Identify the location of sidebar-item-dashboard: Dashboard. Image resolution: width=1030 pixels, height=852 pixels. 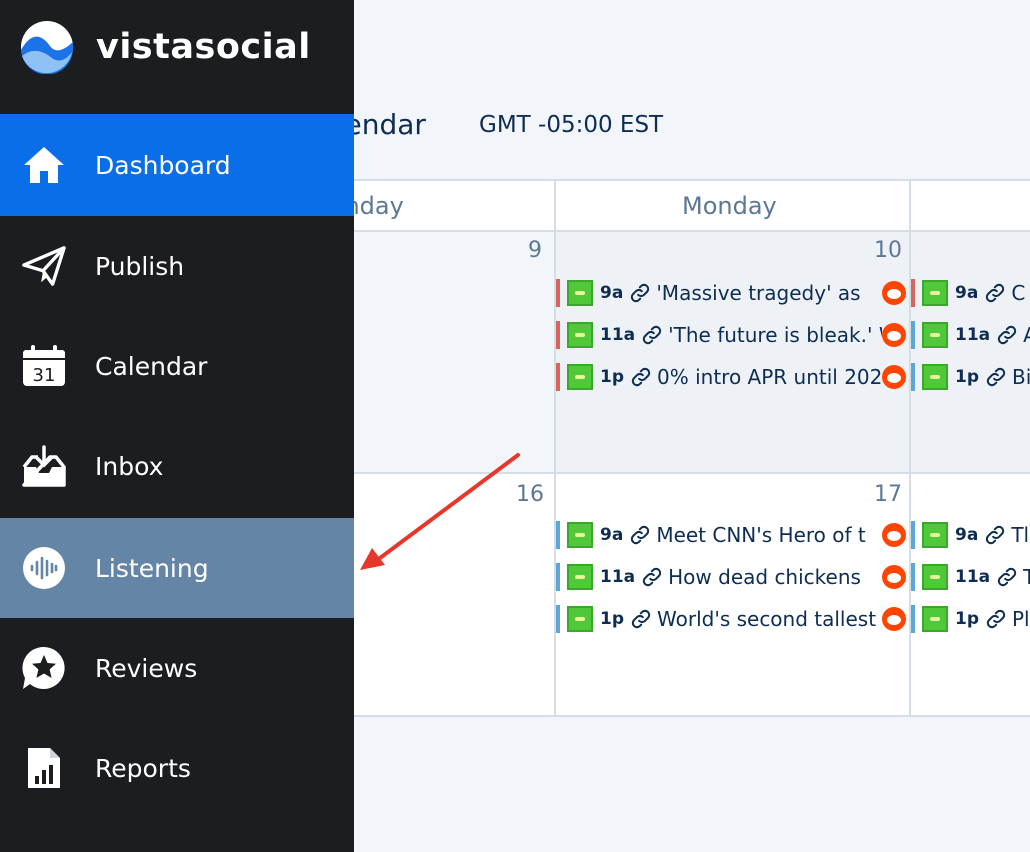
(177, 165).